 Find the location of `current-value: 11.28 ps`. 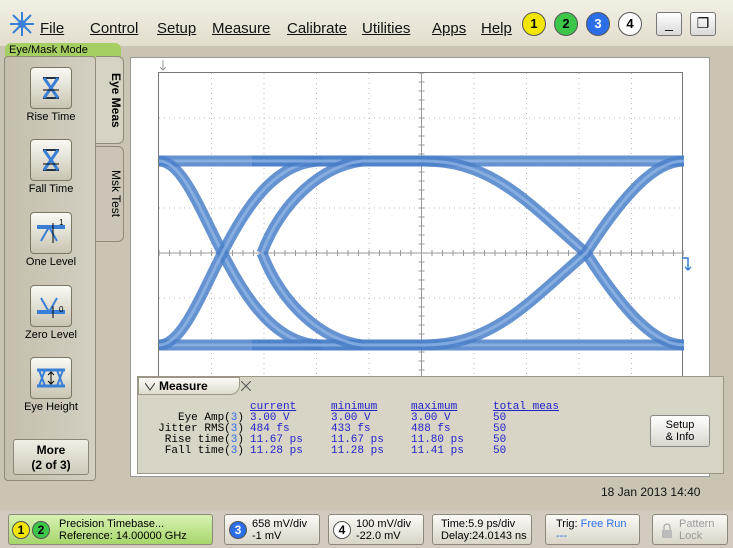

current-value: 11.28 ps is located at coordinates (276, 451).